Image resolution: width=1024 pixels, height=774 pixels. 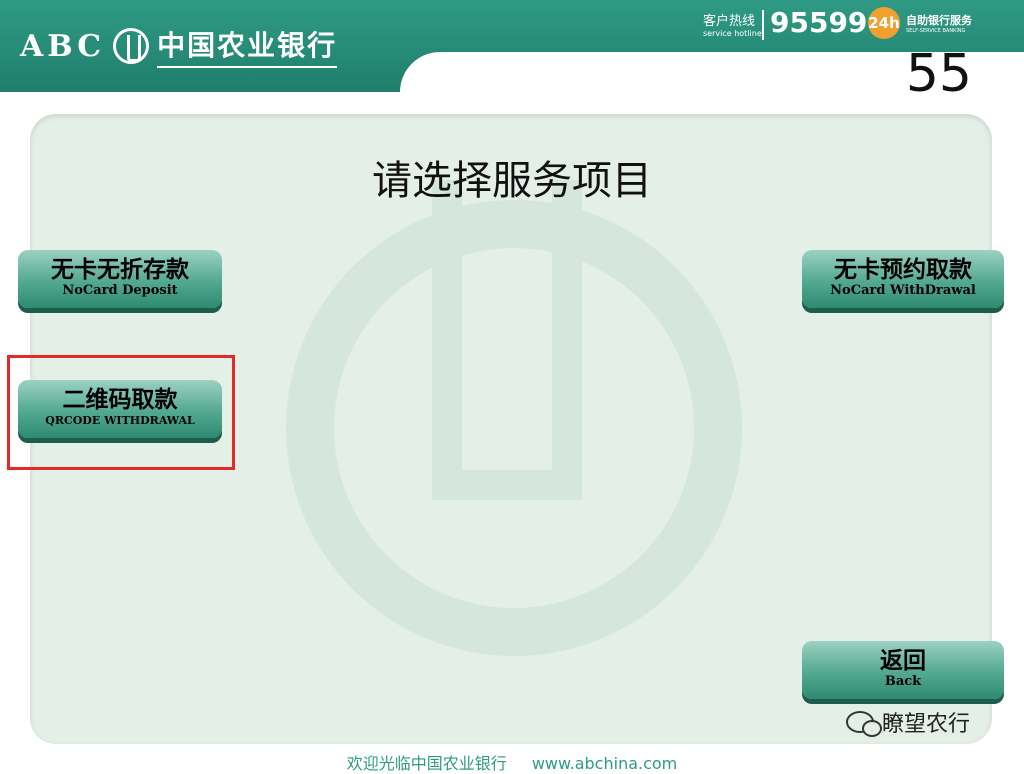 I want to click on wechat-watermark: 瞭望农行, so click(x=908, y=722).